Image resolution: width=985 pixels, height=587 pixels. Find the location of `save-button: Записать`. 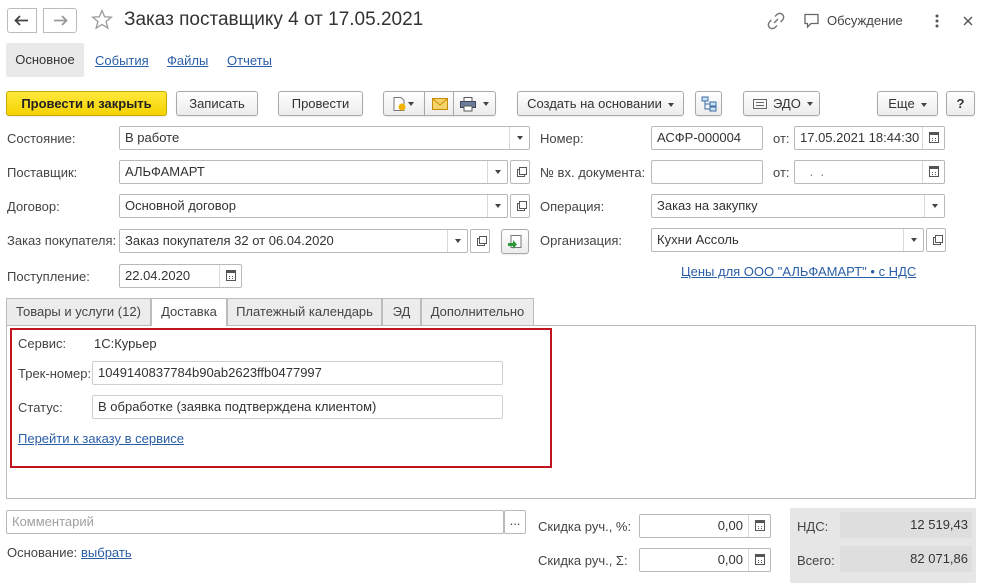

save-button: Записать is located at coordinates (217, 103).